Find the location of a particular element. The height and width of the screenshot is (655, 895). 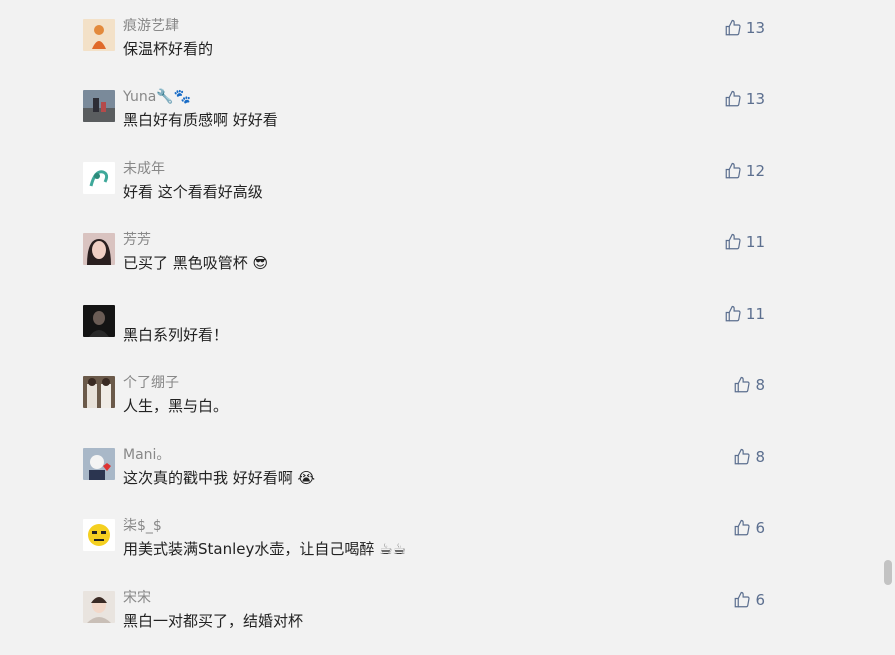

comment-username: 个了绷子 is located at coordinates (151, 383).